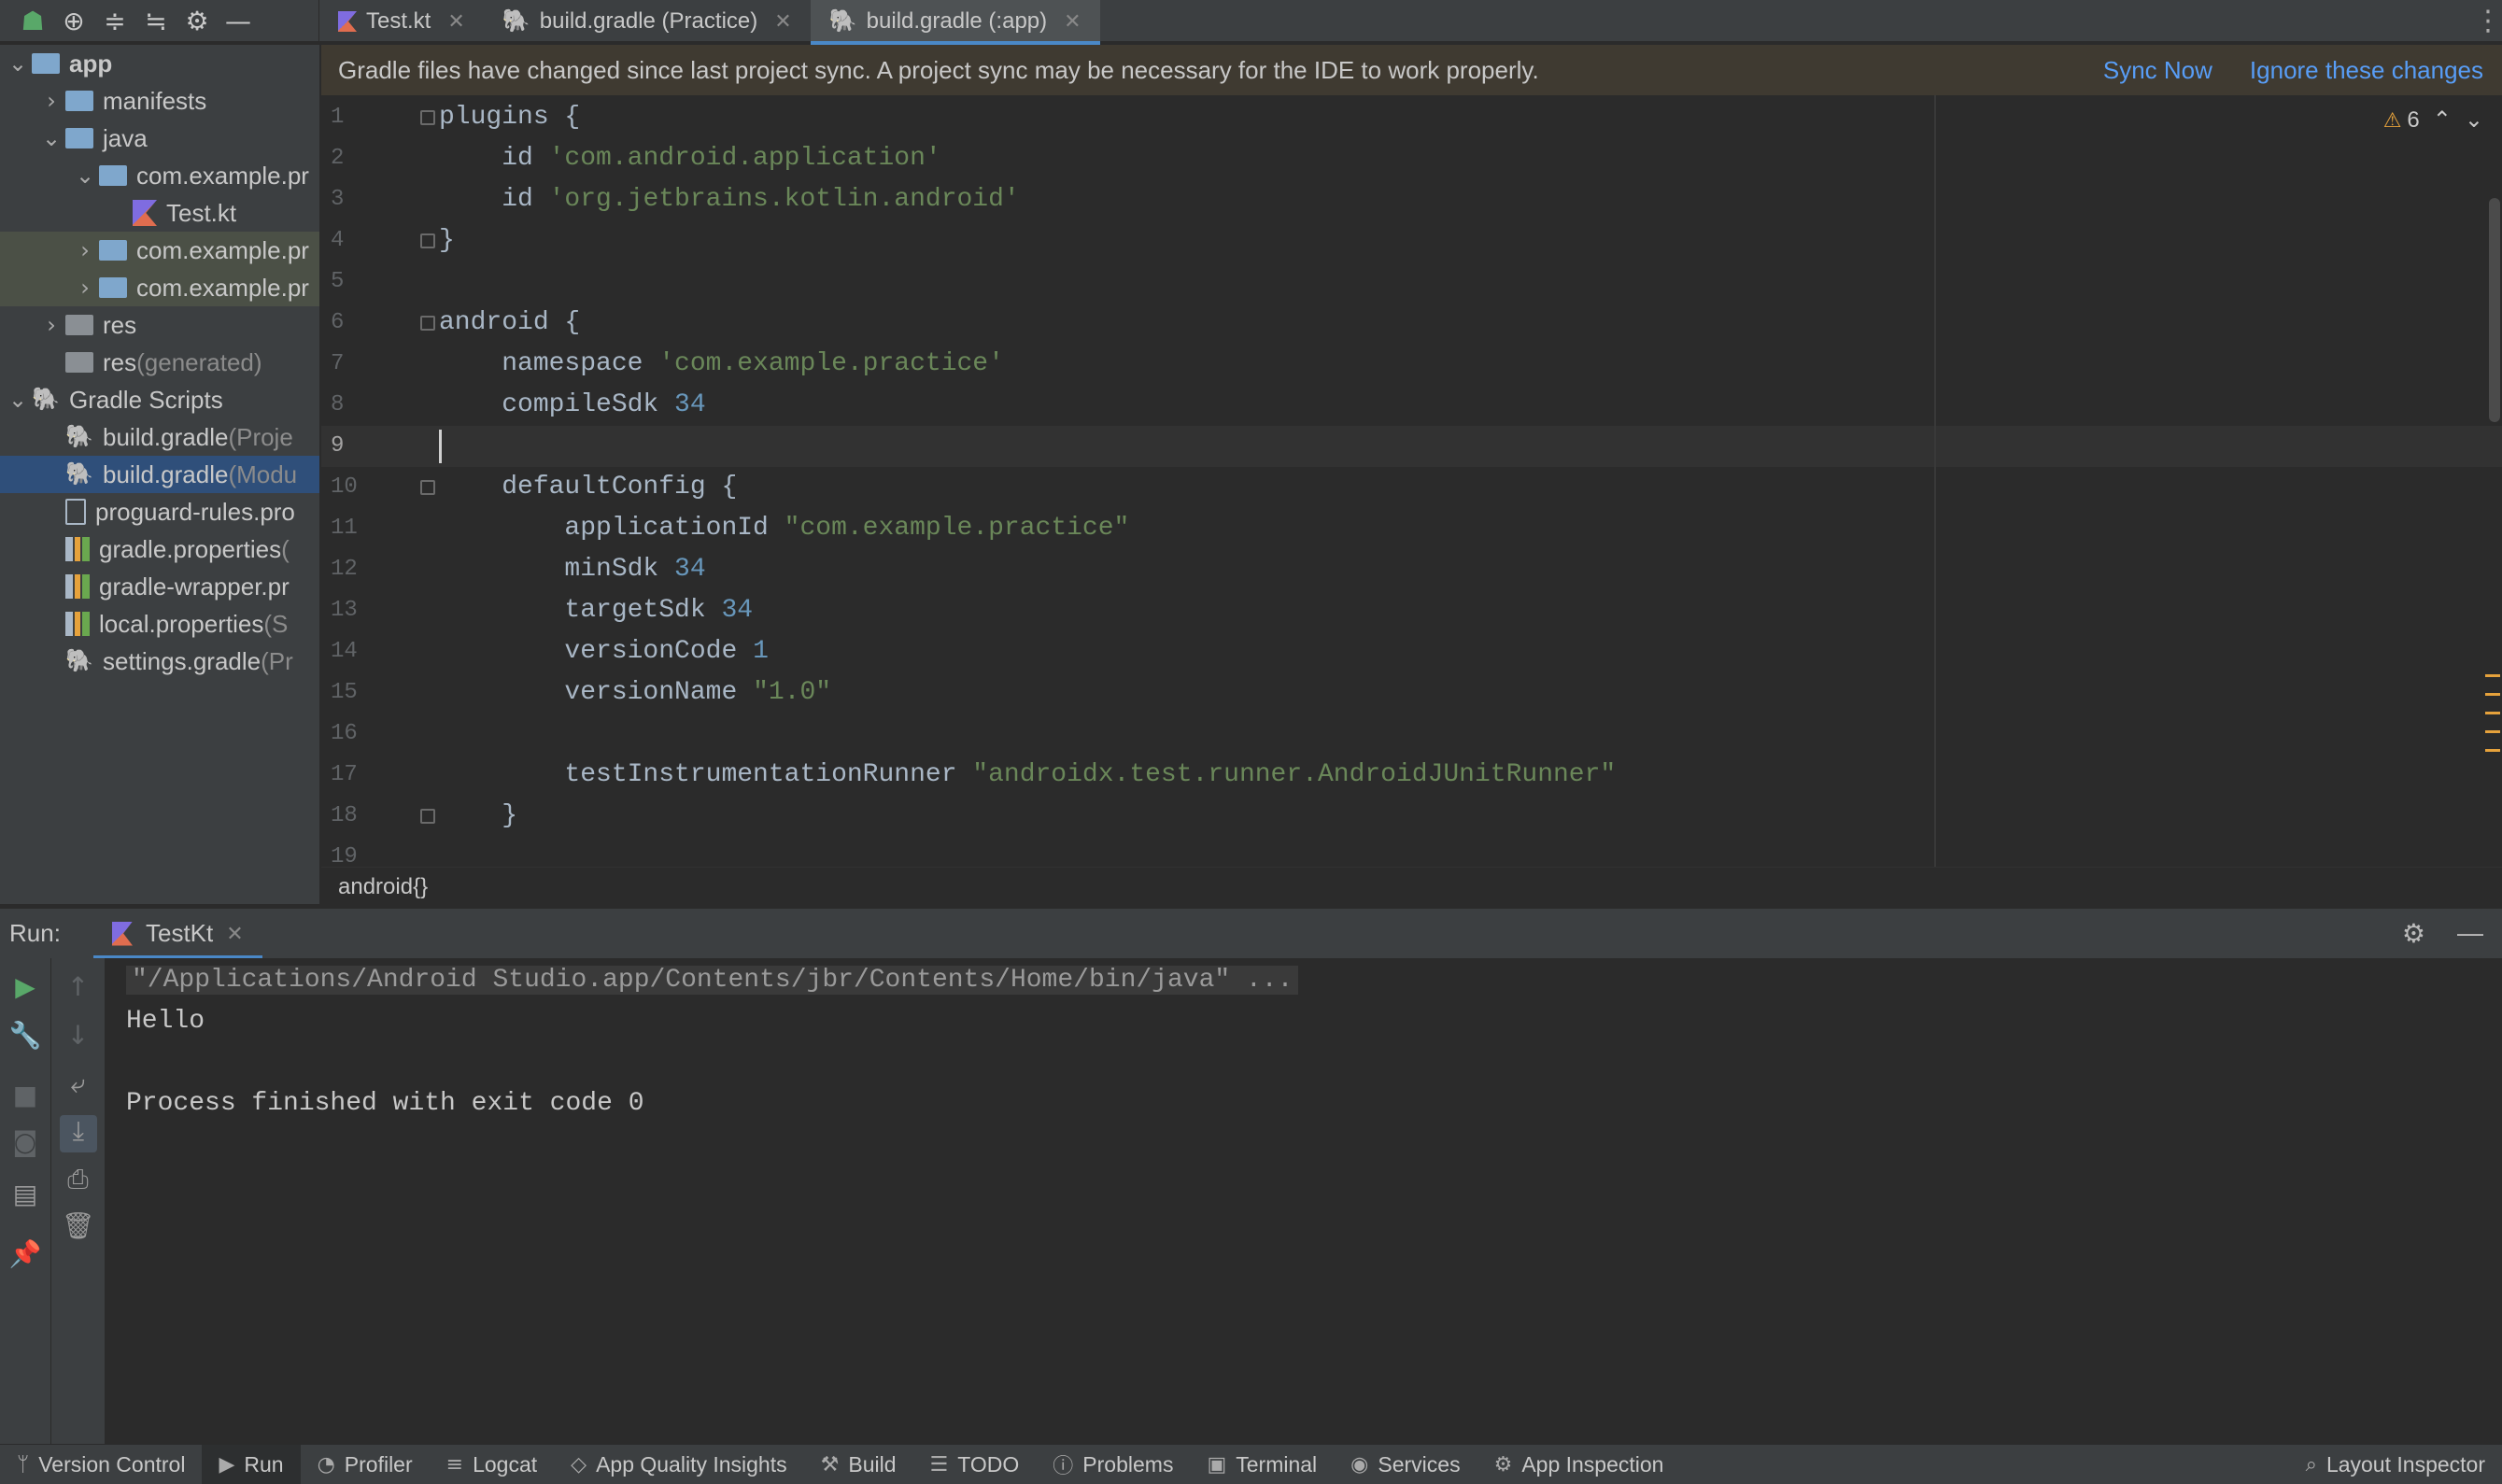 The width and height of the screenshot is (2502, 1484). What do you see at coordinates (690, 158) in the screenshot?
I see `code-line: id 'com.android.application'` at bounding box center [690, 158].